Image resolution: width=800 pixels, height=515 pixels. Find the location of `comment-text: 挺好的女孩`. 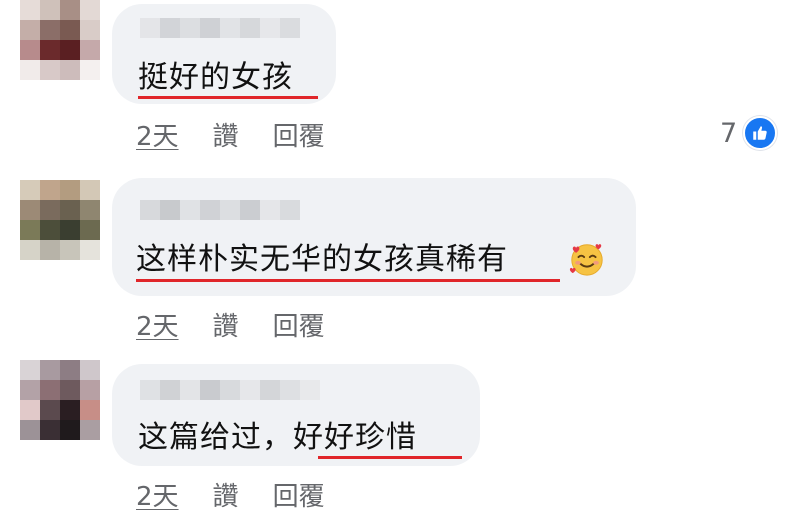

comment-text: 挺好的女孩 is located at coordinates (215, 77).